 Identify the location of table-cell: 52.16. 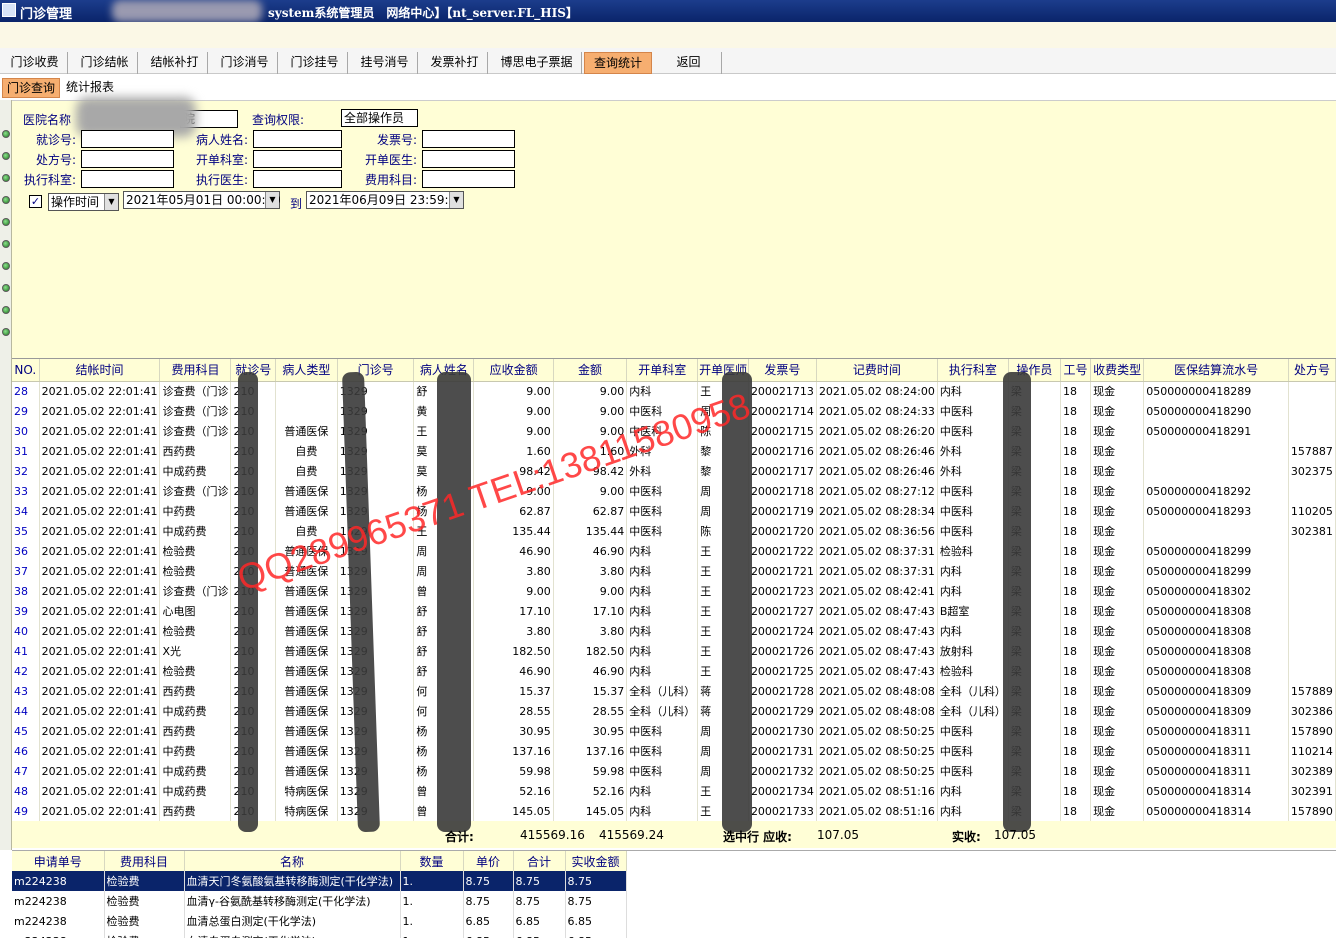
(513, 791).